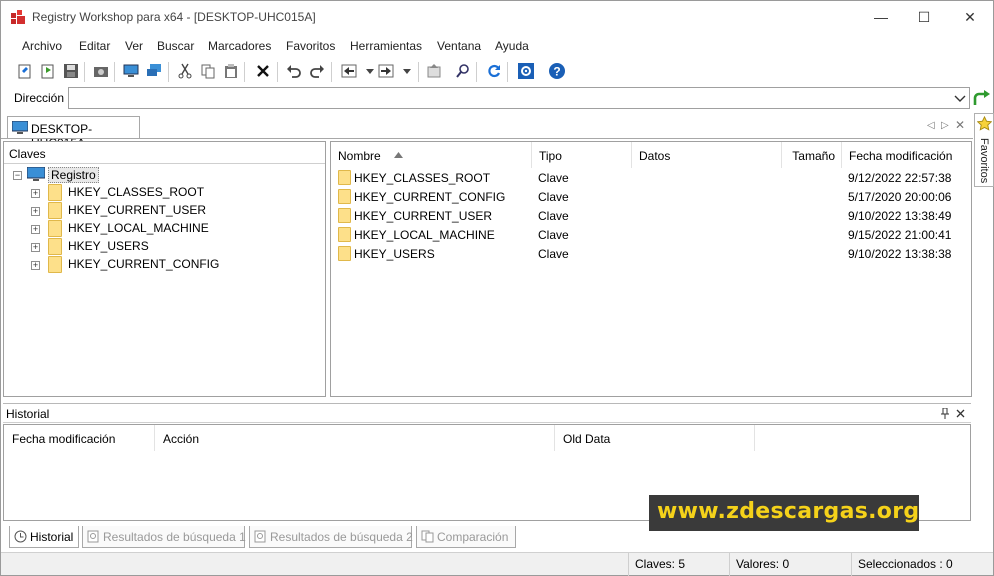  Describe the element at coordinates (512, 46) in the screenshot. I see `menu-ayuda: Ayuda` at that location.